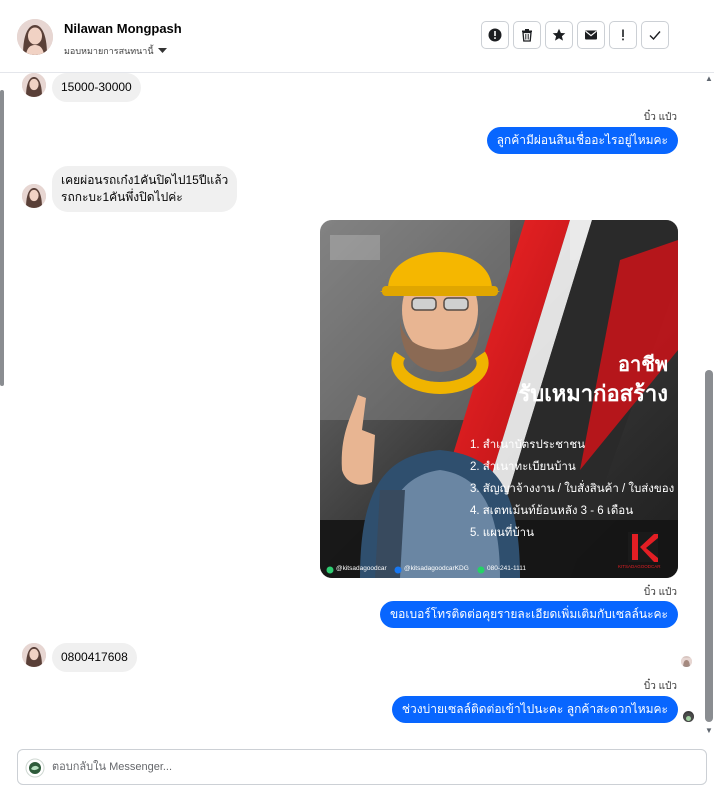 The width and height of the screenshot is (714, 785). What do you see at coordinates (639, 566) in the screenshot?
I see `brand-name: KITSADAGOODCAR` at bounding box center [639, 566].